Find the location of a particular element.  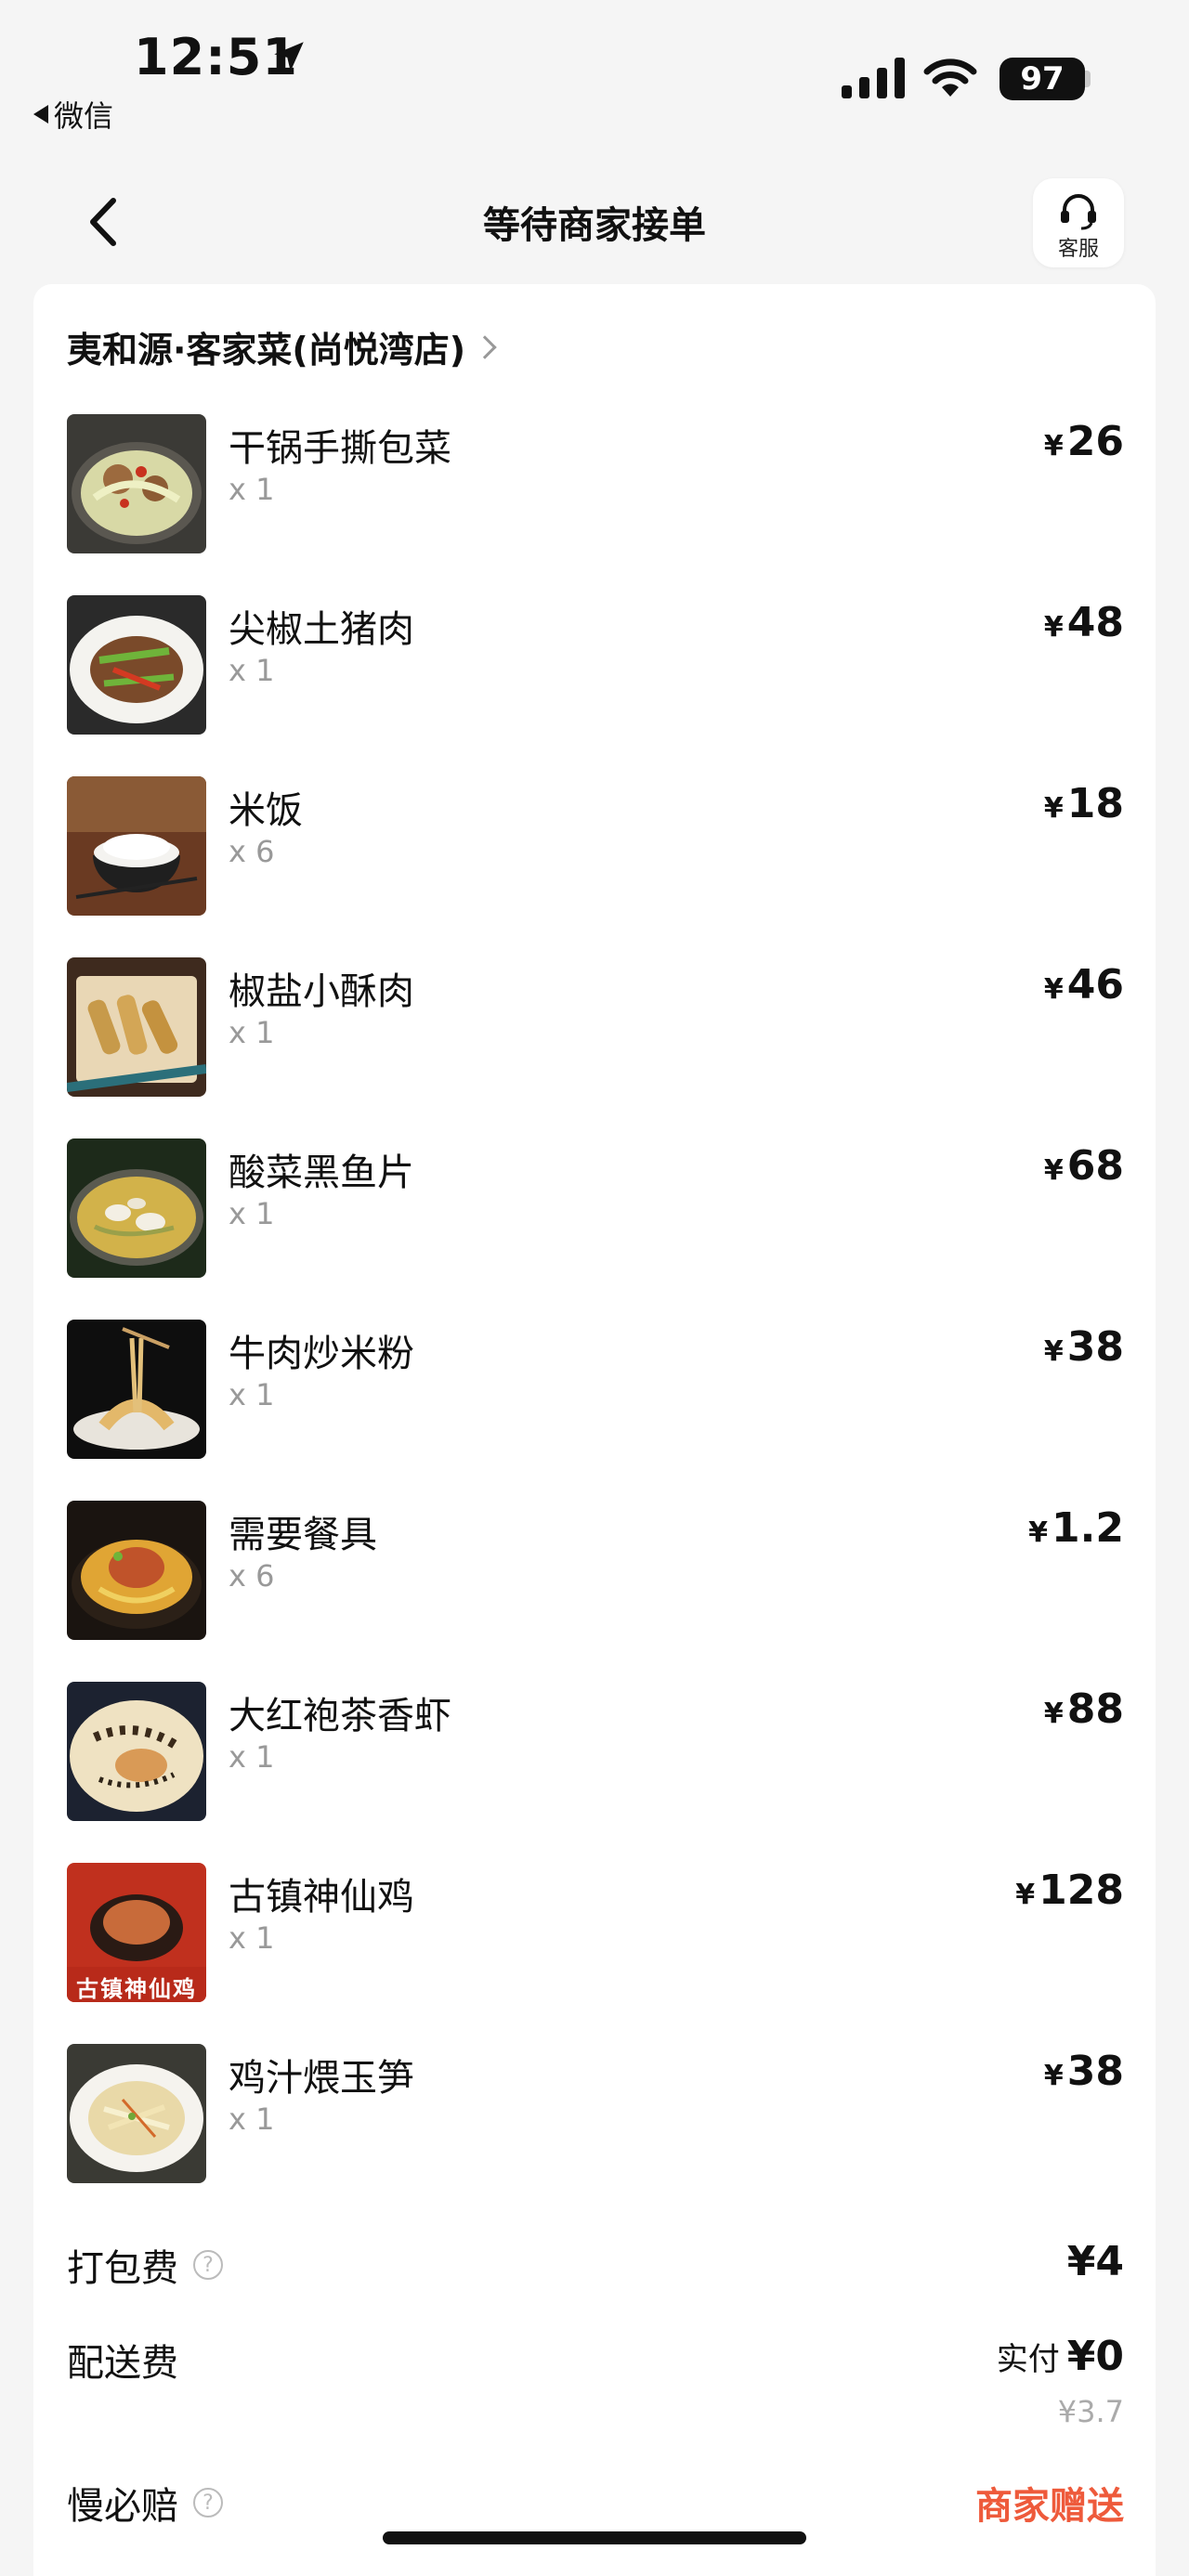

packing-fee-label-group: 打包费 ? is located at coordinates (145, 2265).